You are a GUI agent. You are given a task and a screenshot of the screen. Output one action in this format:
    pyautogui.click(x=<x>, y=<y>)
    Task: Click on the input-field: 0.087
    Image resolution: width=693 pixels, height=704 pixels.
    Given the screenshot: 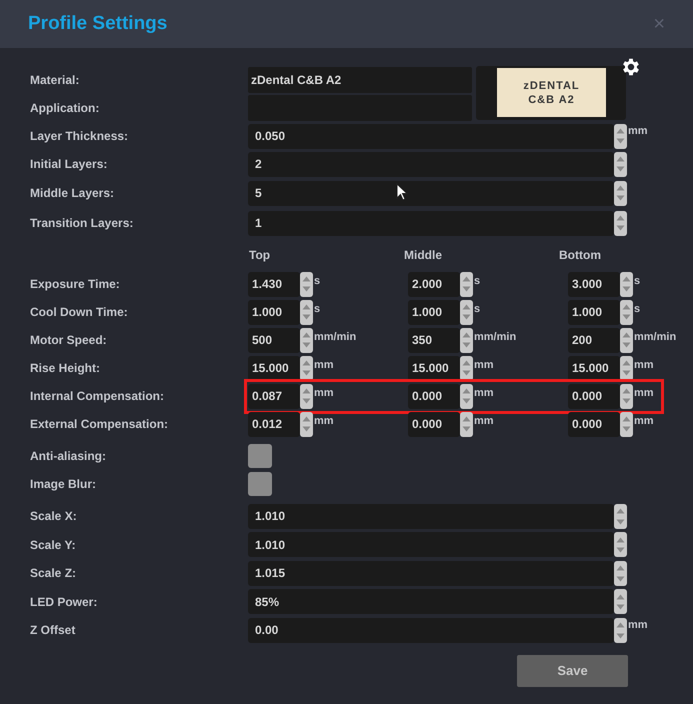 What is the action you would take?
    pyautogui.click(x=274, y=396)
    